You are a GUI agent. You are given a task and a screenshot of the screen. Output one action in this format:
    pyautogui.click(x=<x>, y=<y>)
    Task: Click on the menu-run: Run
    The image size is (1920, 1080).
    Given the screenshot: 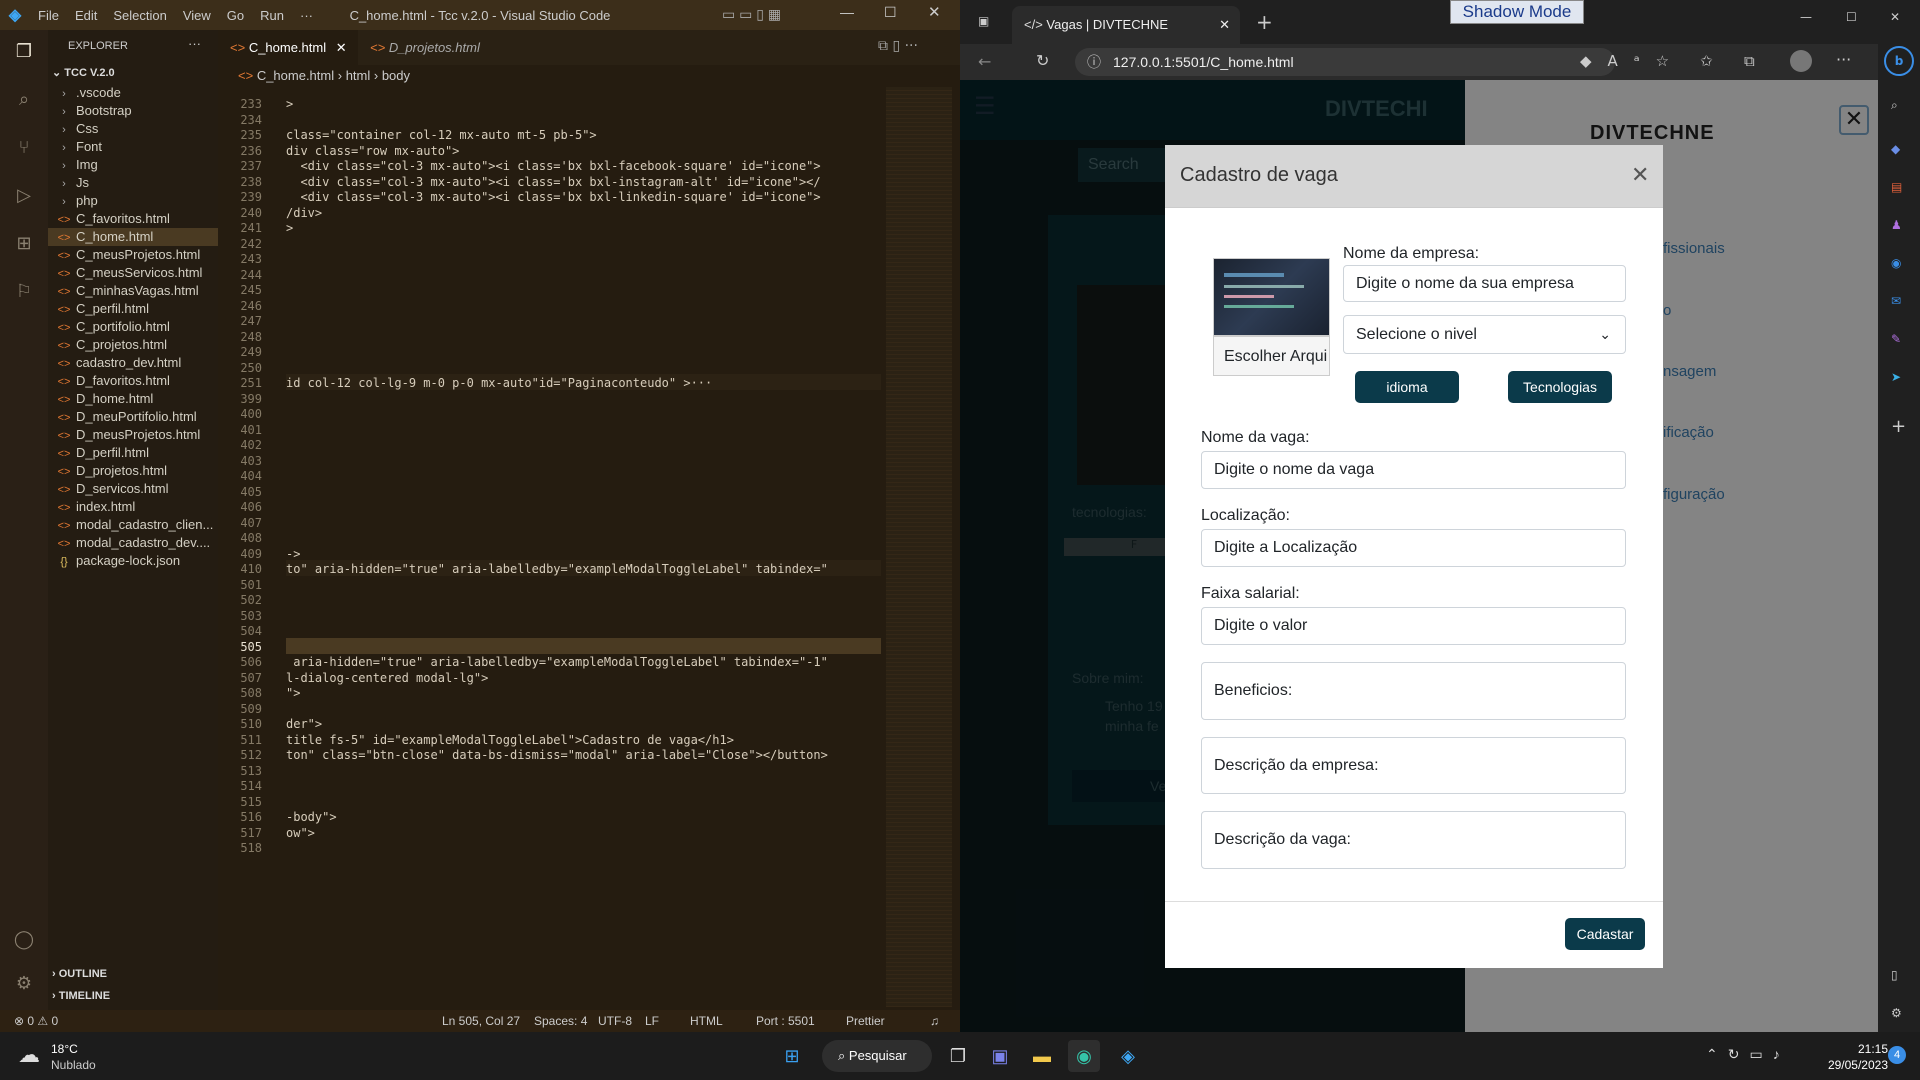 What is the action you would take?
    pyautogui.click(x=272, y=15)
    